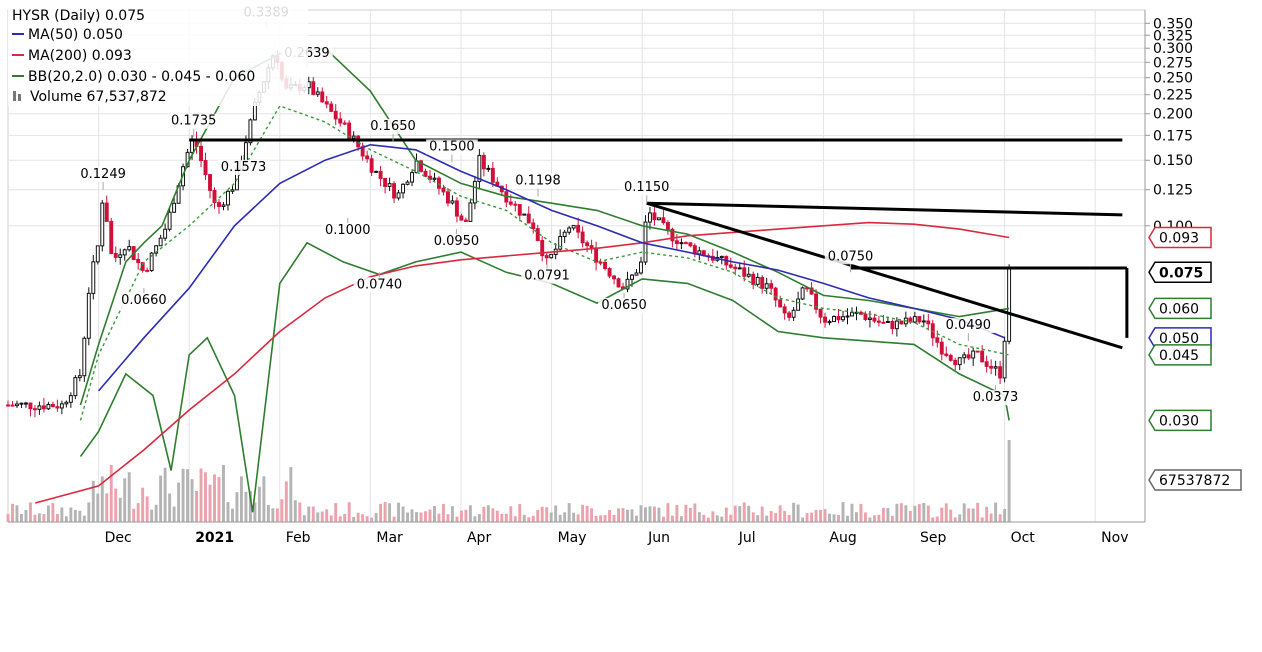  What do you see at coordinates (1114, 538) in the screenshot?
I see `x-tick-label: Nov` at bounding box center [1114, 538].